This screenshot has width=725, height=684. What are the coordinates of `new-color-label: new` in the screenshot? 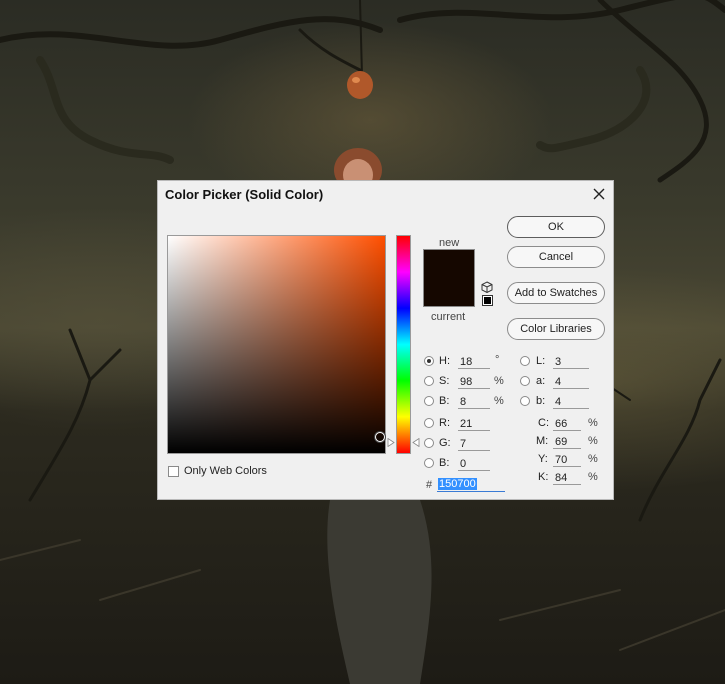 It's located at (449, 243).